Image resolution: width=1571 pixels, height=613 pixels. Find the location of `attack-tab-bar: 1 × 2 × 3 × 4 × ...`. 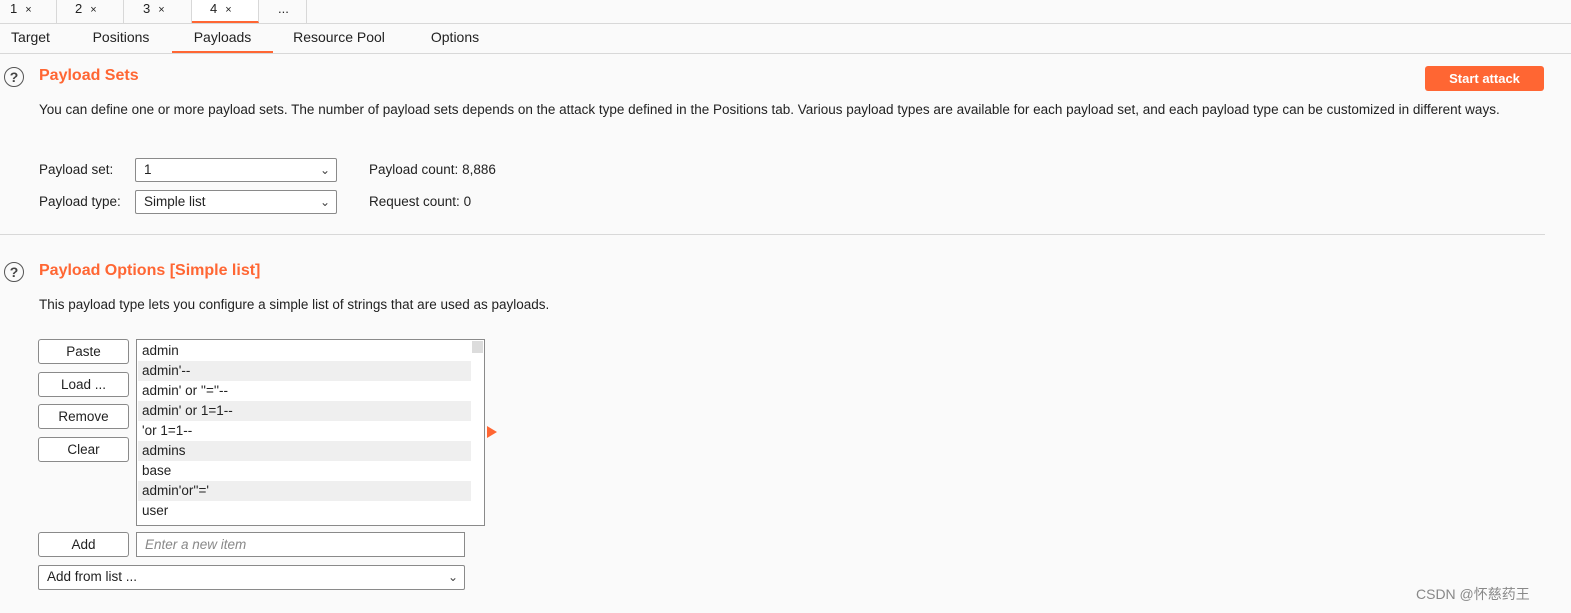

attack-tab-bar: 1 × 2 × 3 × 4 × ... is located at coordinates (785, 12).